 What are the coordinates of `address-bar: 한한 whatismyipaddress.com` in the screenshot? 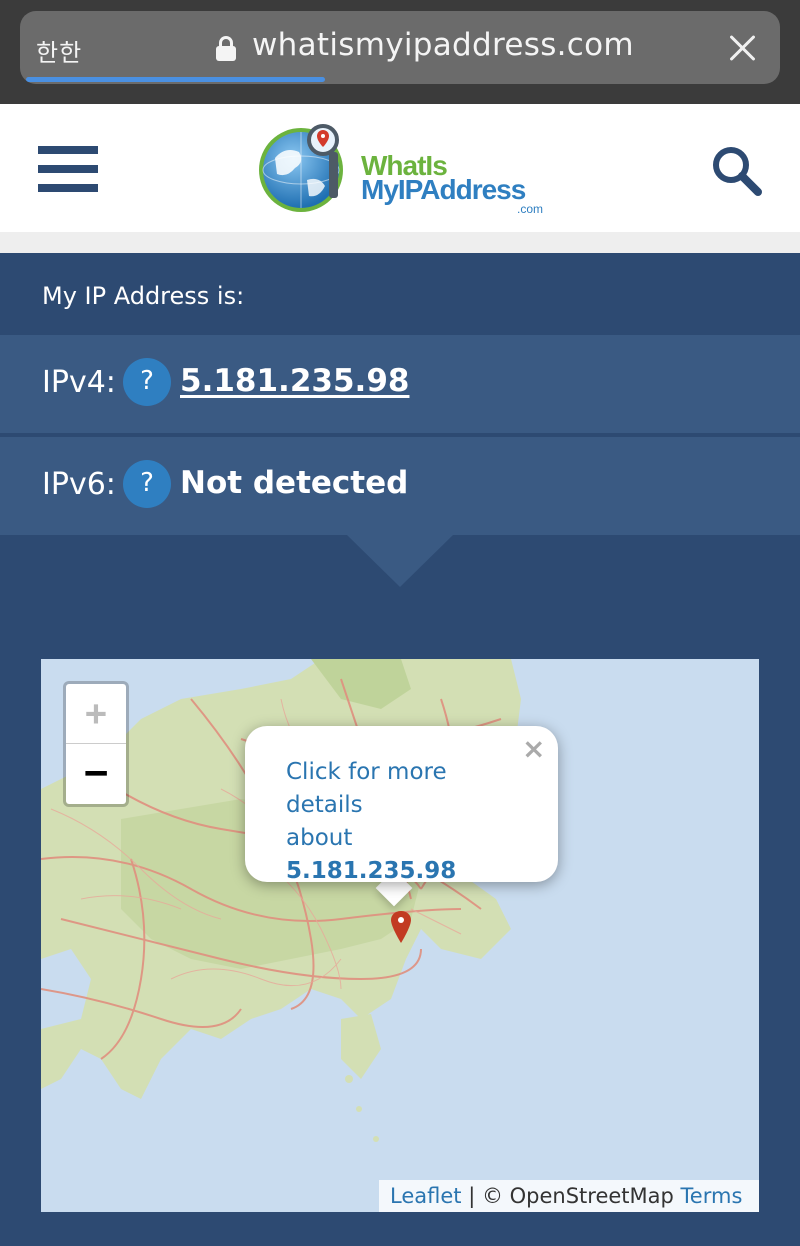 It's located at (400, 47).